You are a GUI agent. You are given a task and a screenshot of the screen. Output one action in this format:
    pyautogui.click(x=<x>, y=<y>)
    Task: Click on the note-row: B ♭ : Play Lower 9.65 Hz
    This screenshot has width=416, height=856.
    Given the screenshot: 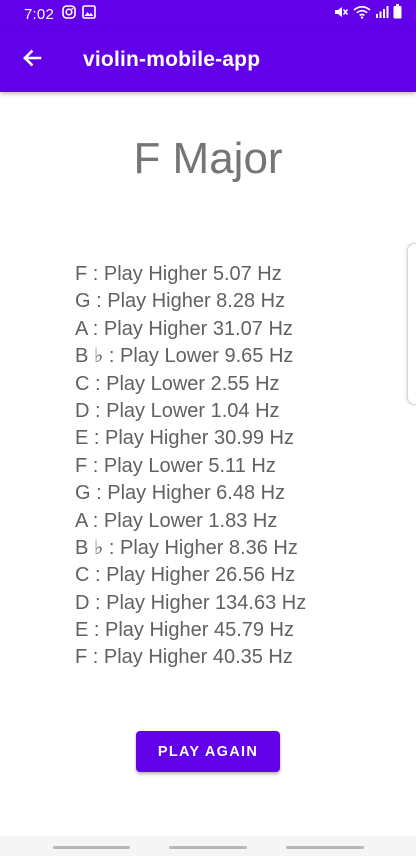 What is the action you would take?
    pyautogui.click(x=184, y=356)
    